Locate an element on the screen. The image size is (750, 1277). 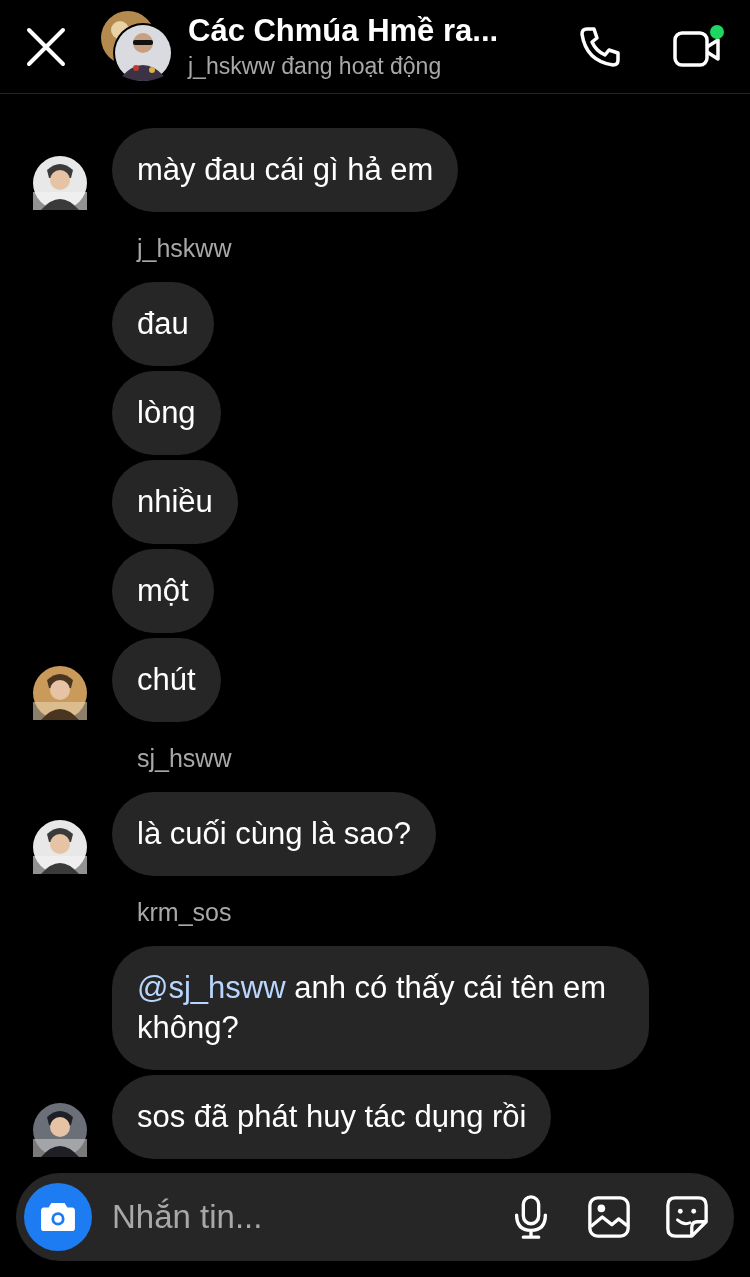
camera-icon is located at coordinates (58, 1217).